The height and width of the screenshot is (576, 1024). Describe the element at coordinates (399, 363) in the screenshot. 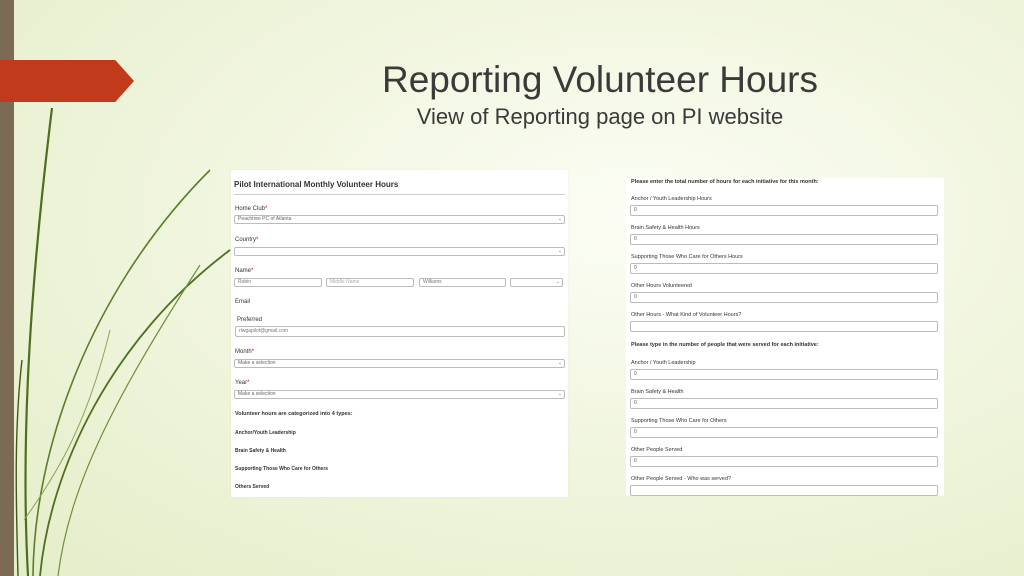

I see `month-select: Make a selection ⌄` at that location.